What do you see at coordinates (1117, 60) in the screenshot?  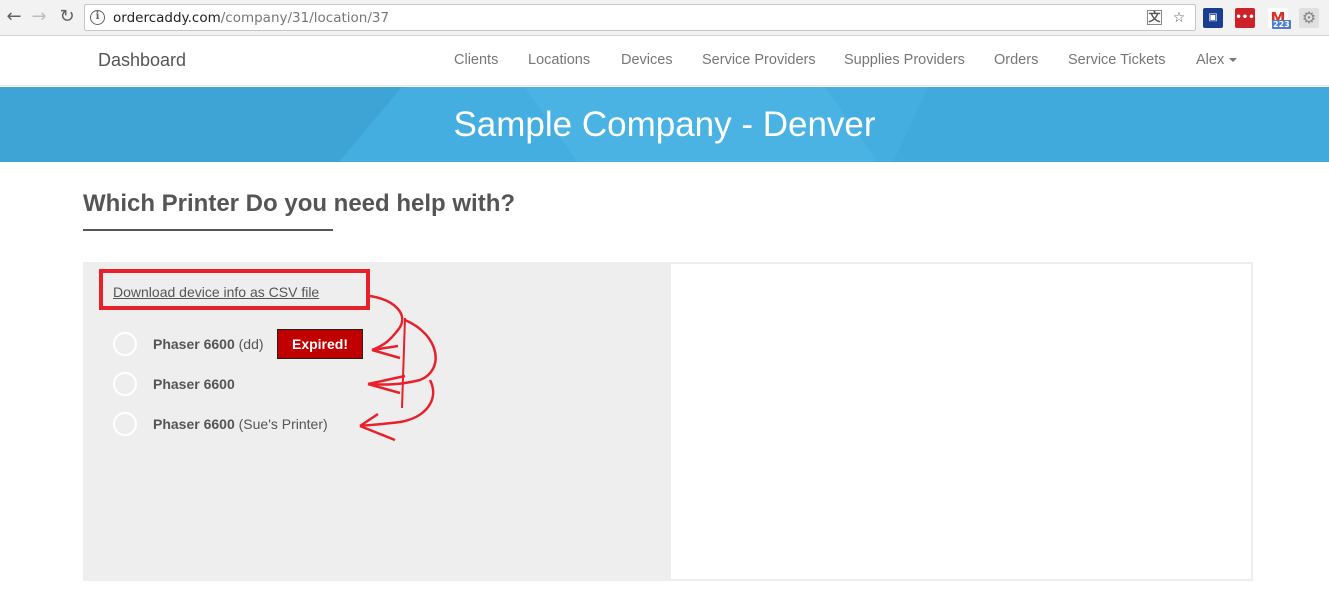 I see `nav-service-tickets: Service Tickets` at bounding box center [1117, 60].